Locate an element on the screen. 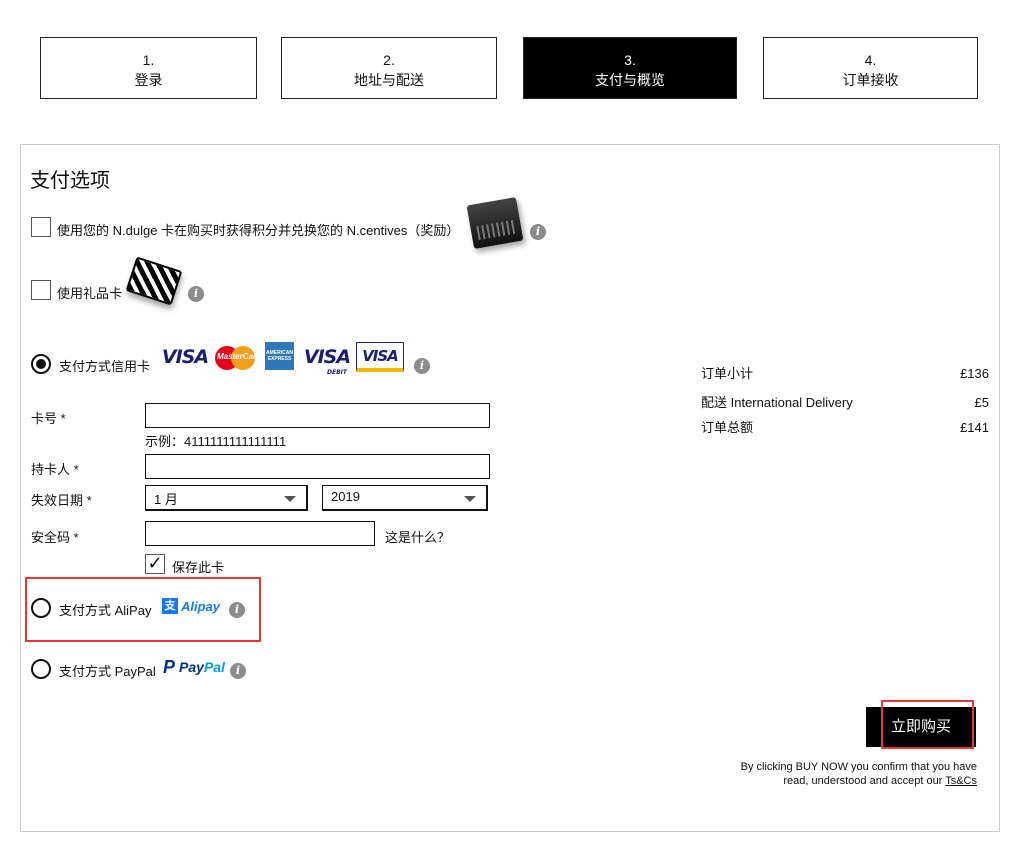  mastercard-logo-text: MasterCard is located at coordinates (239, 356).